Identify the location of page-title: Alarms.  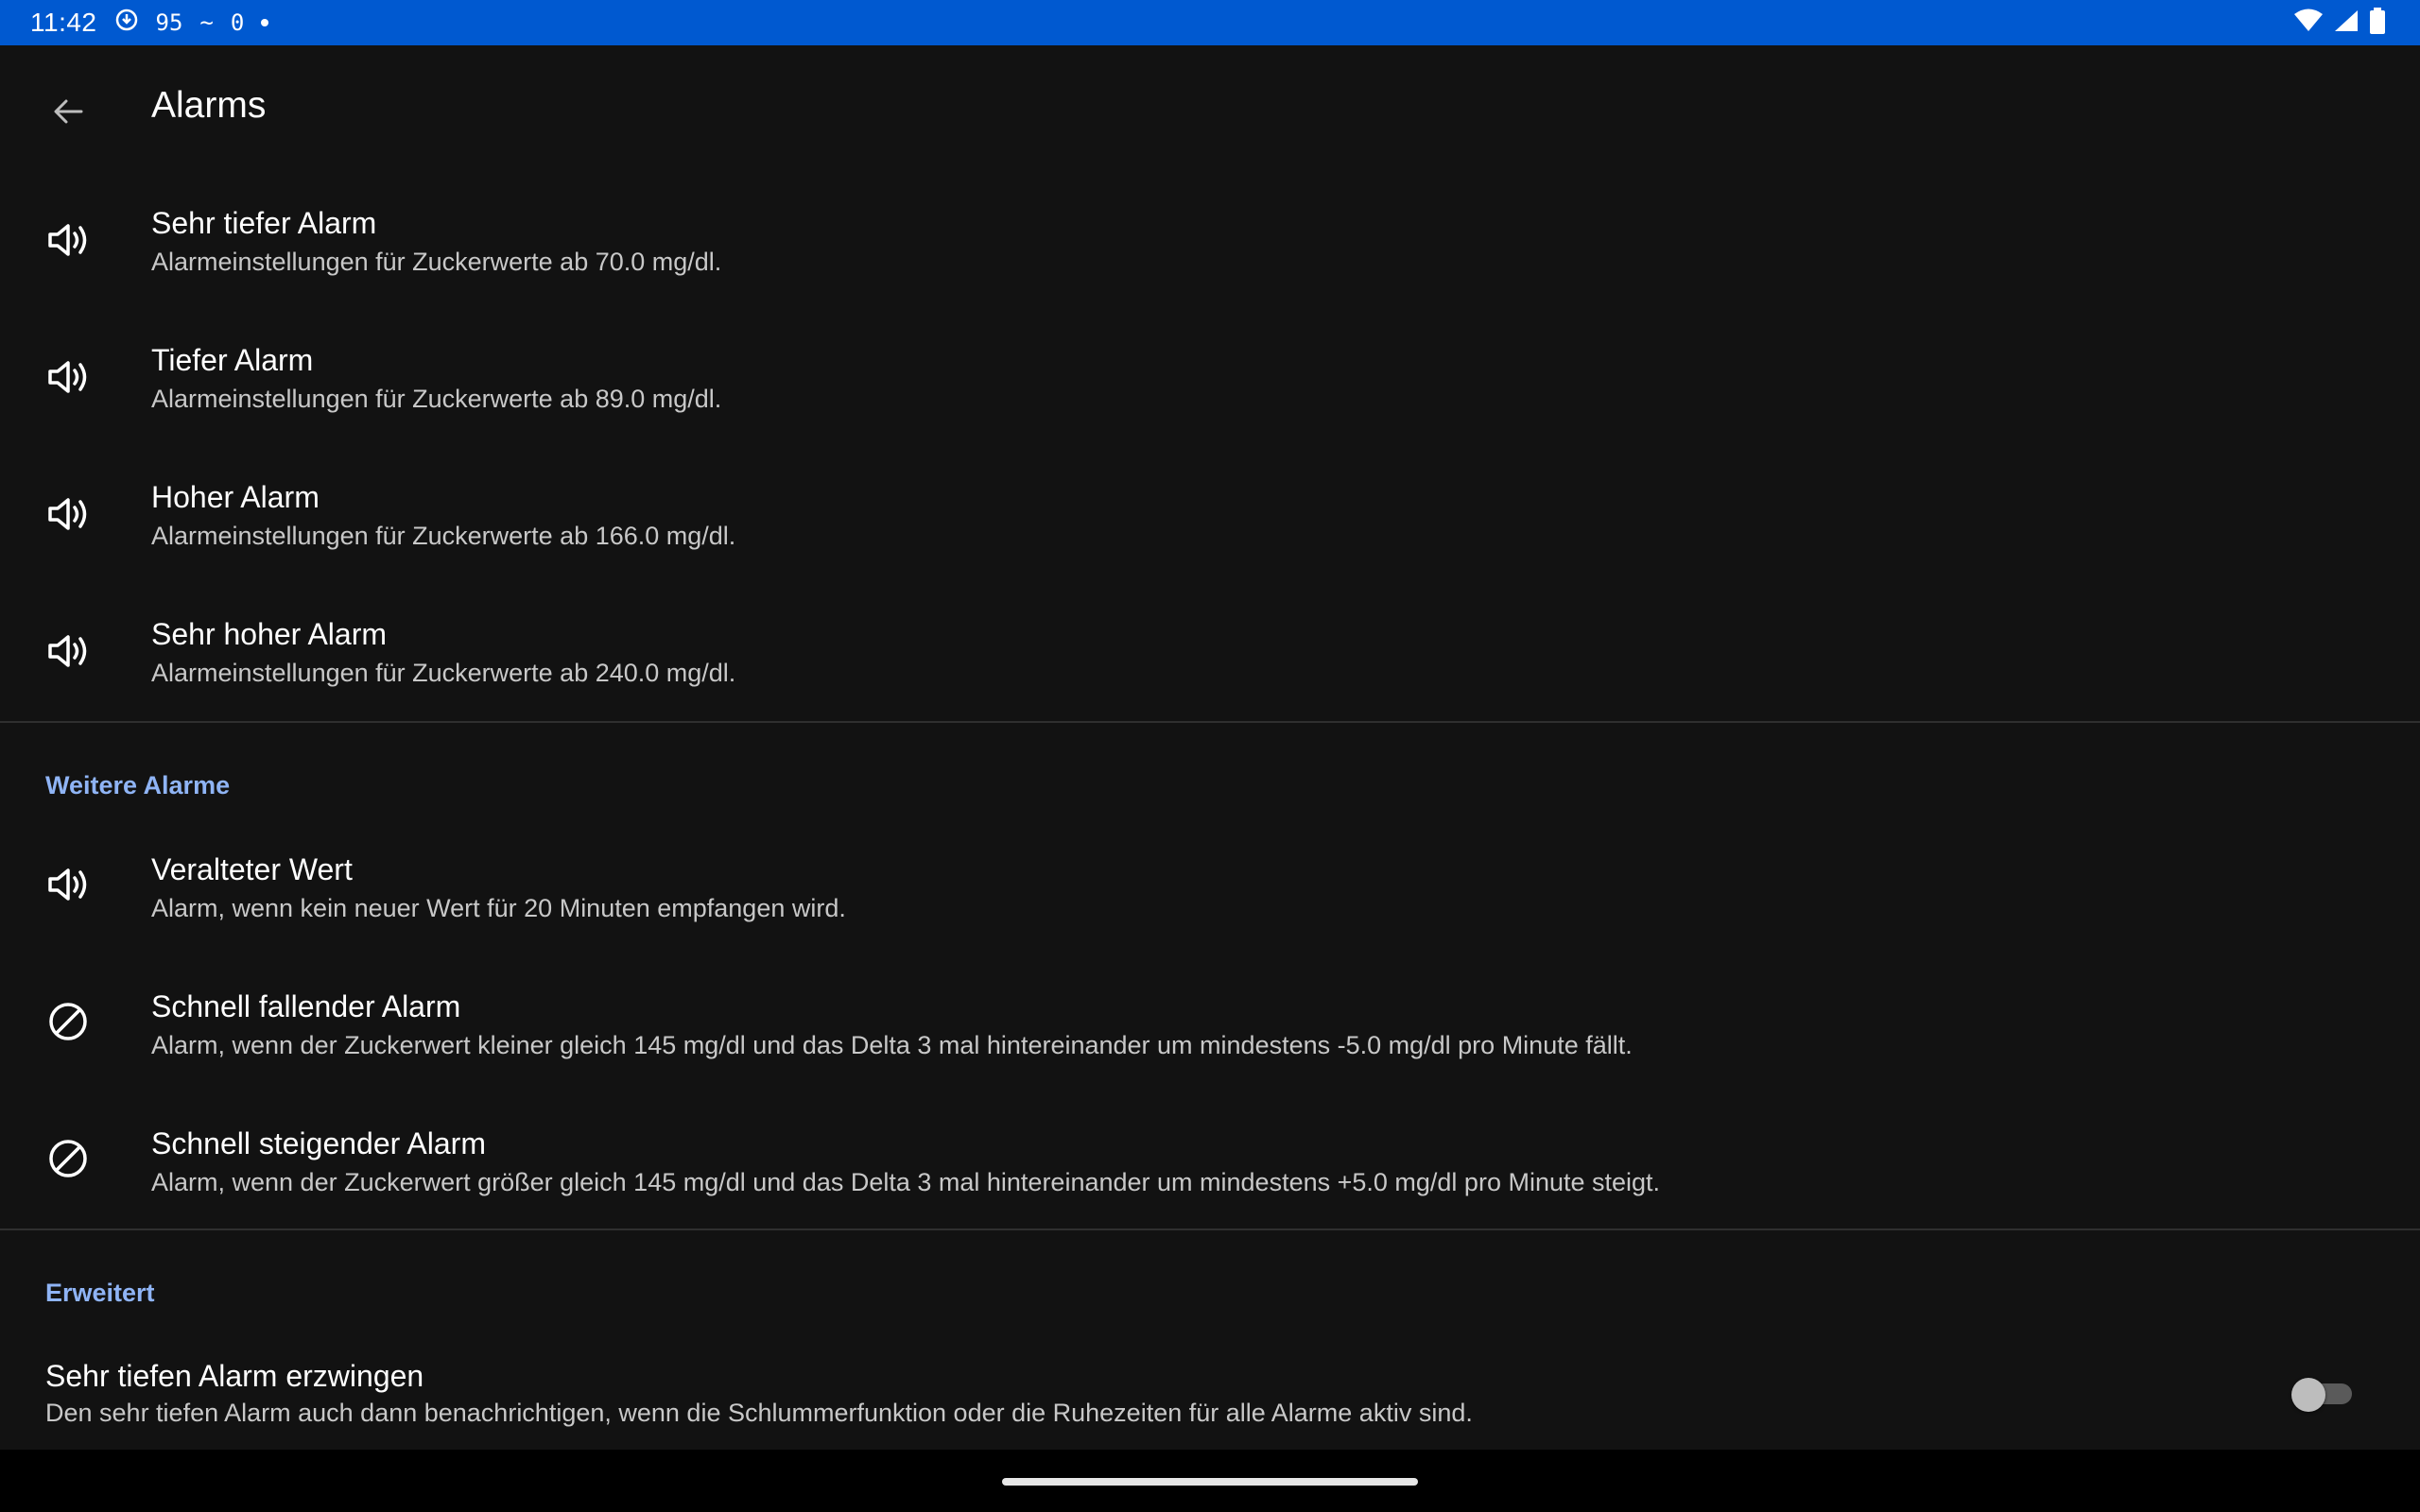
(209, 105).